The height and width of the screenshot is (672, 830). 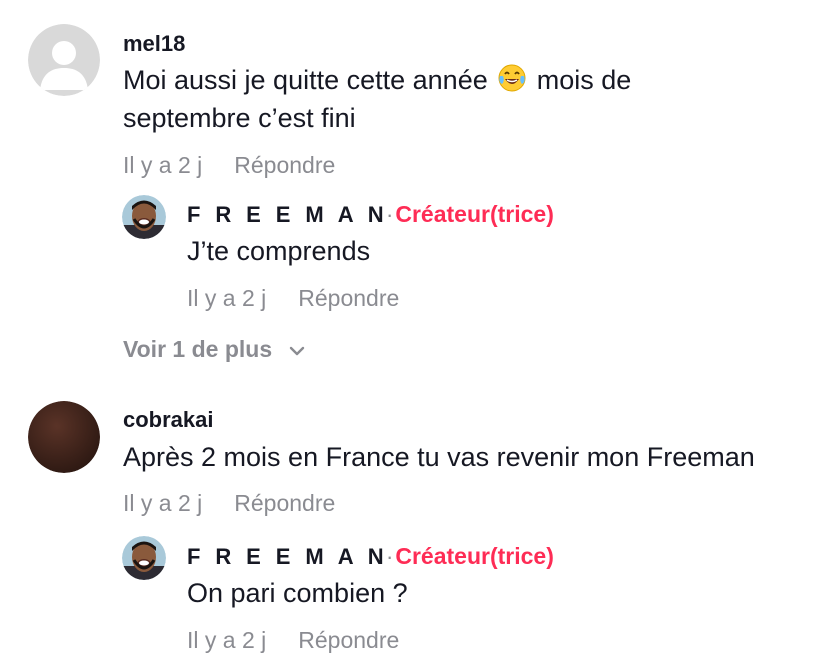 I want to click on view-more-label: Voir 1 de plus, so click(x=198, y=349).